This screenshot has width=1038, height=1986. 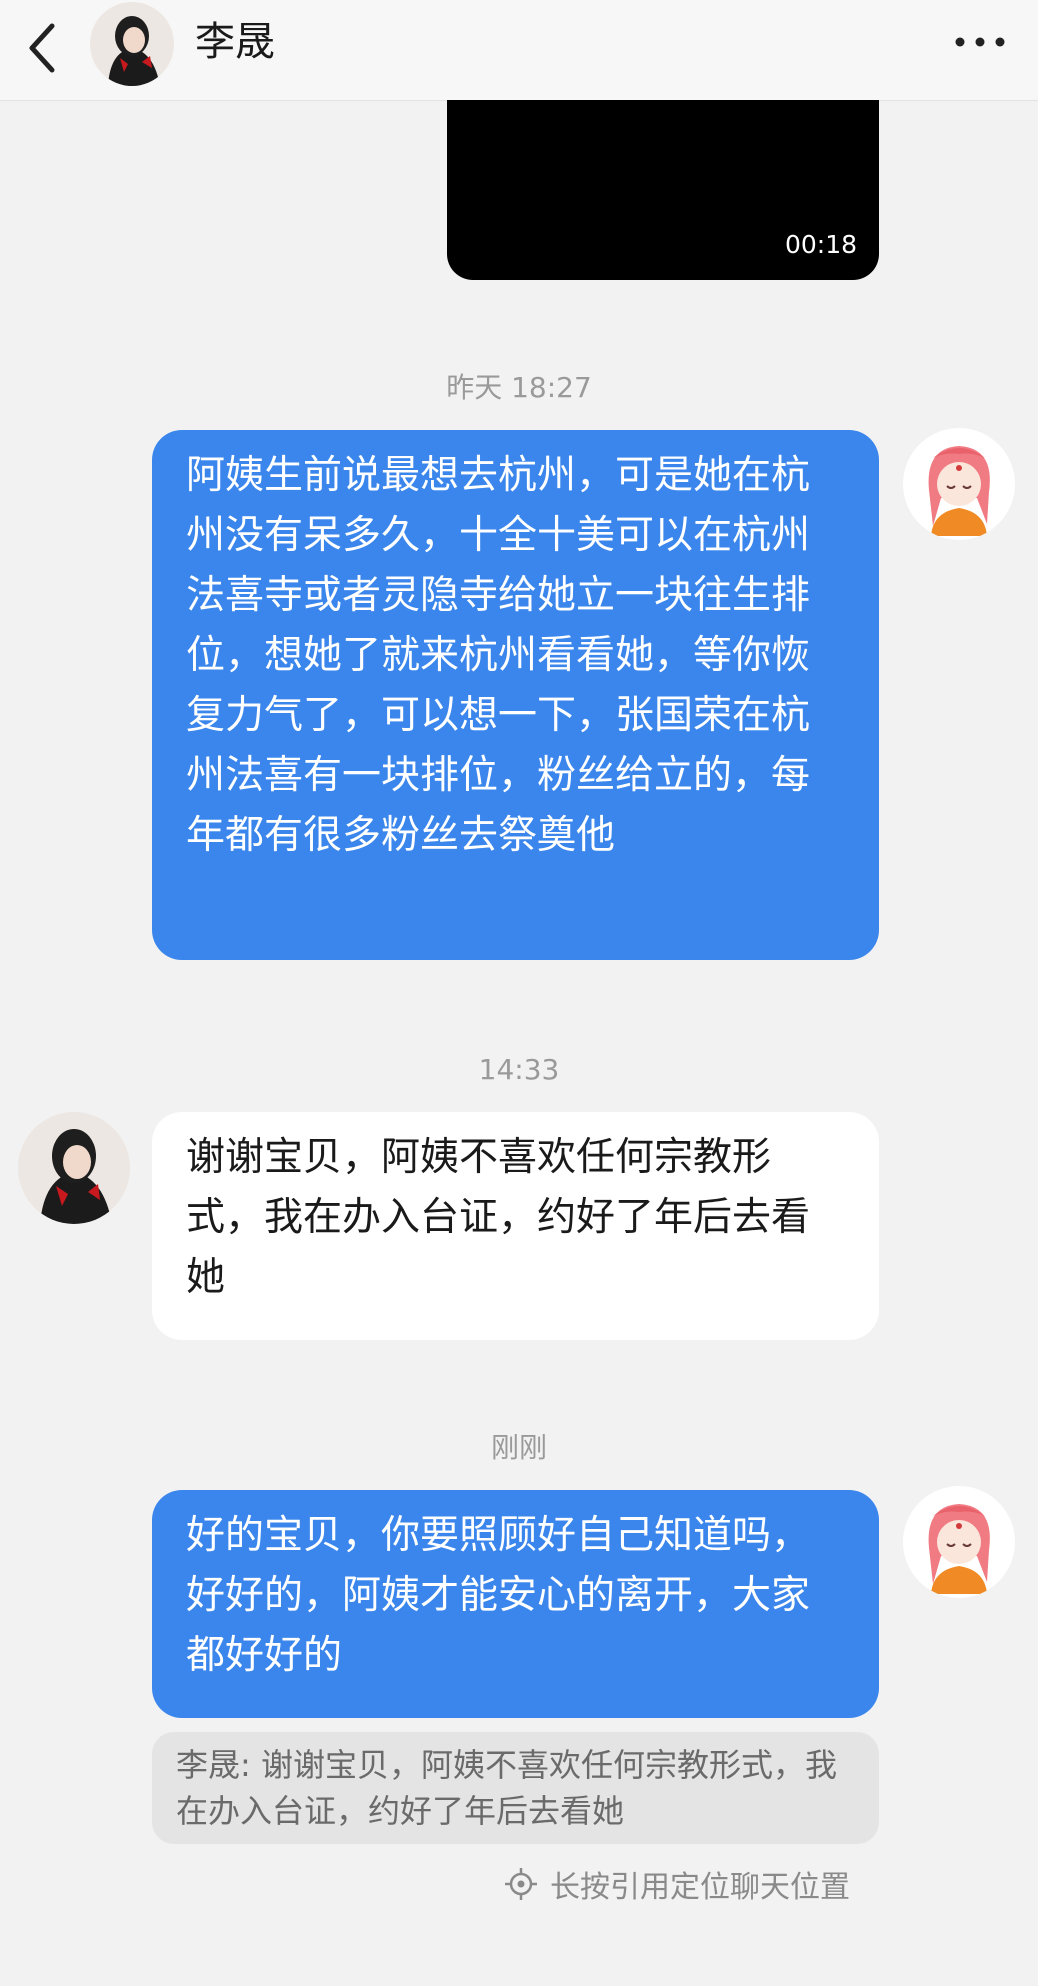 I want to click on locate-quote-hint: 长按引用定位聊天位置, so click(x=677, y=1884).